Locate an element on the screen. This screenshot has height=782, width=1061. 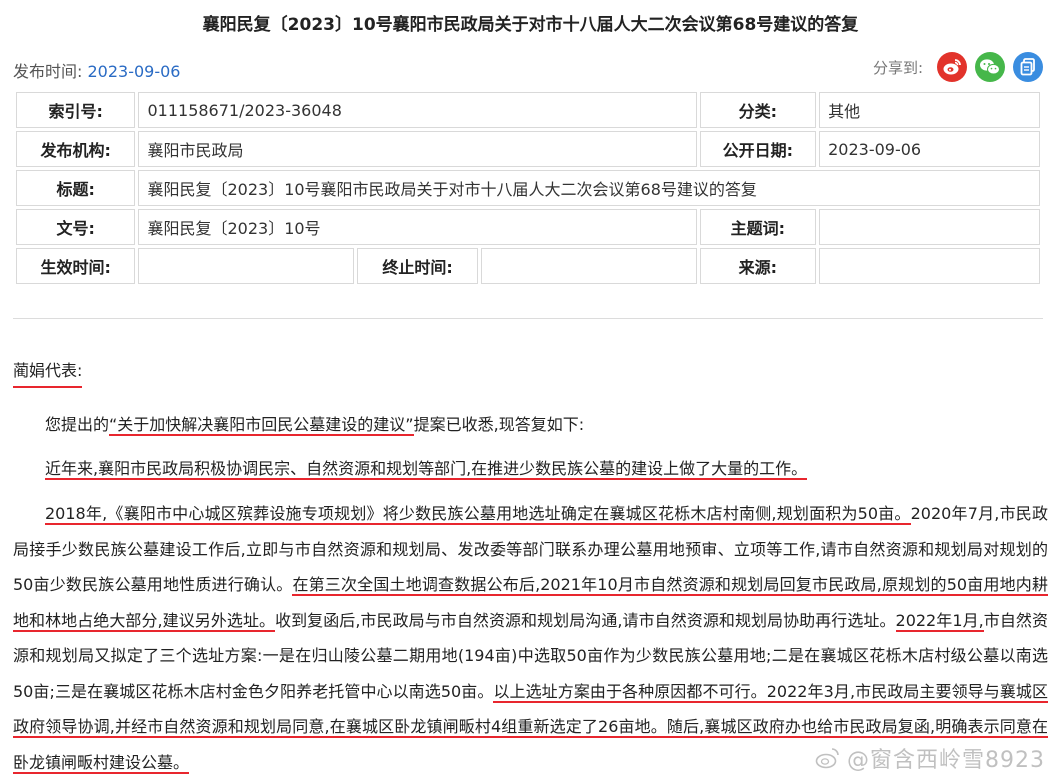
share-label: 分享到: is located at coordinates (897, 67).